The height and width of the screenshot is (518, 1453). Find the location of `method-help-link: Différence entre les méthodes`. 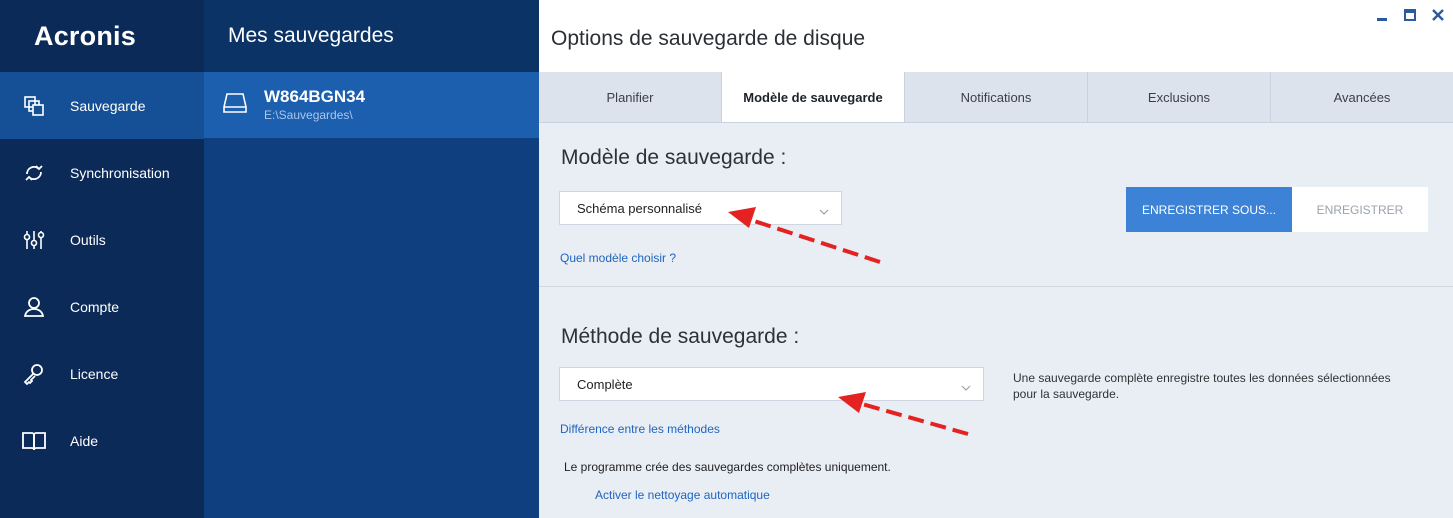

method-help-link: Différence entre les méthodes is located at coordinates (640, 429).